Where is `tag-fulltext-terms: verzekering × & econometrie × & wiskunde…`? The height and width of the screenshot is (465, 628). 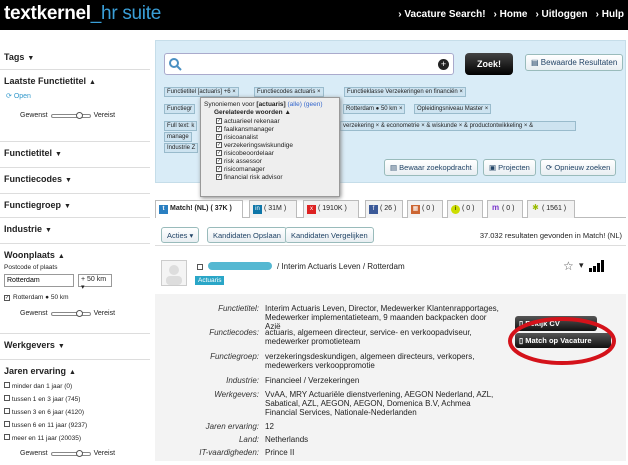
tag-fulltext-terms: verzekering × & econometrie × & wiskunde… is located at coordinates (458, 126).